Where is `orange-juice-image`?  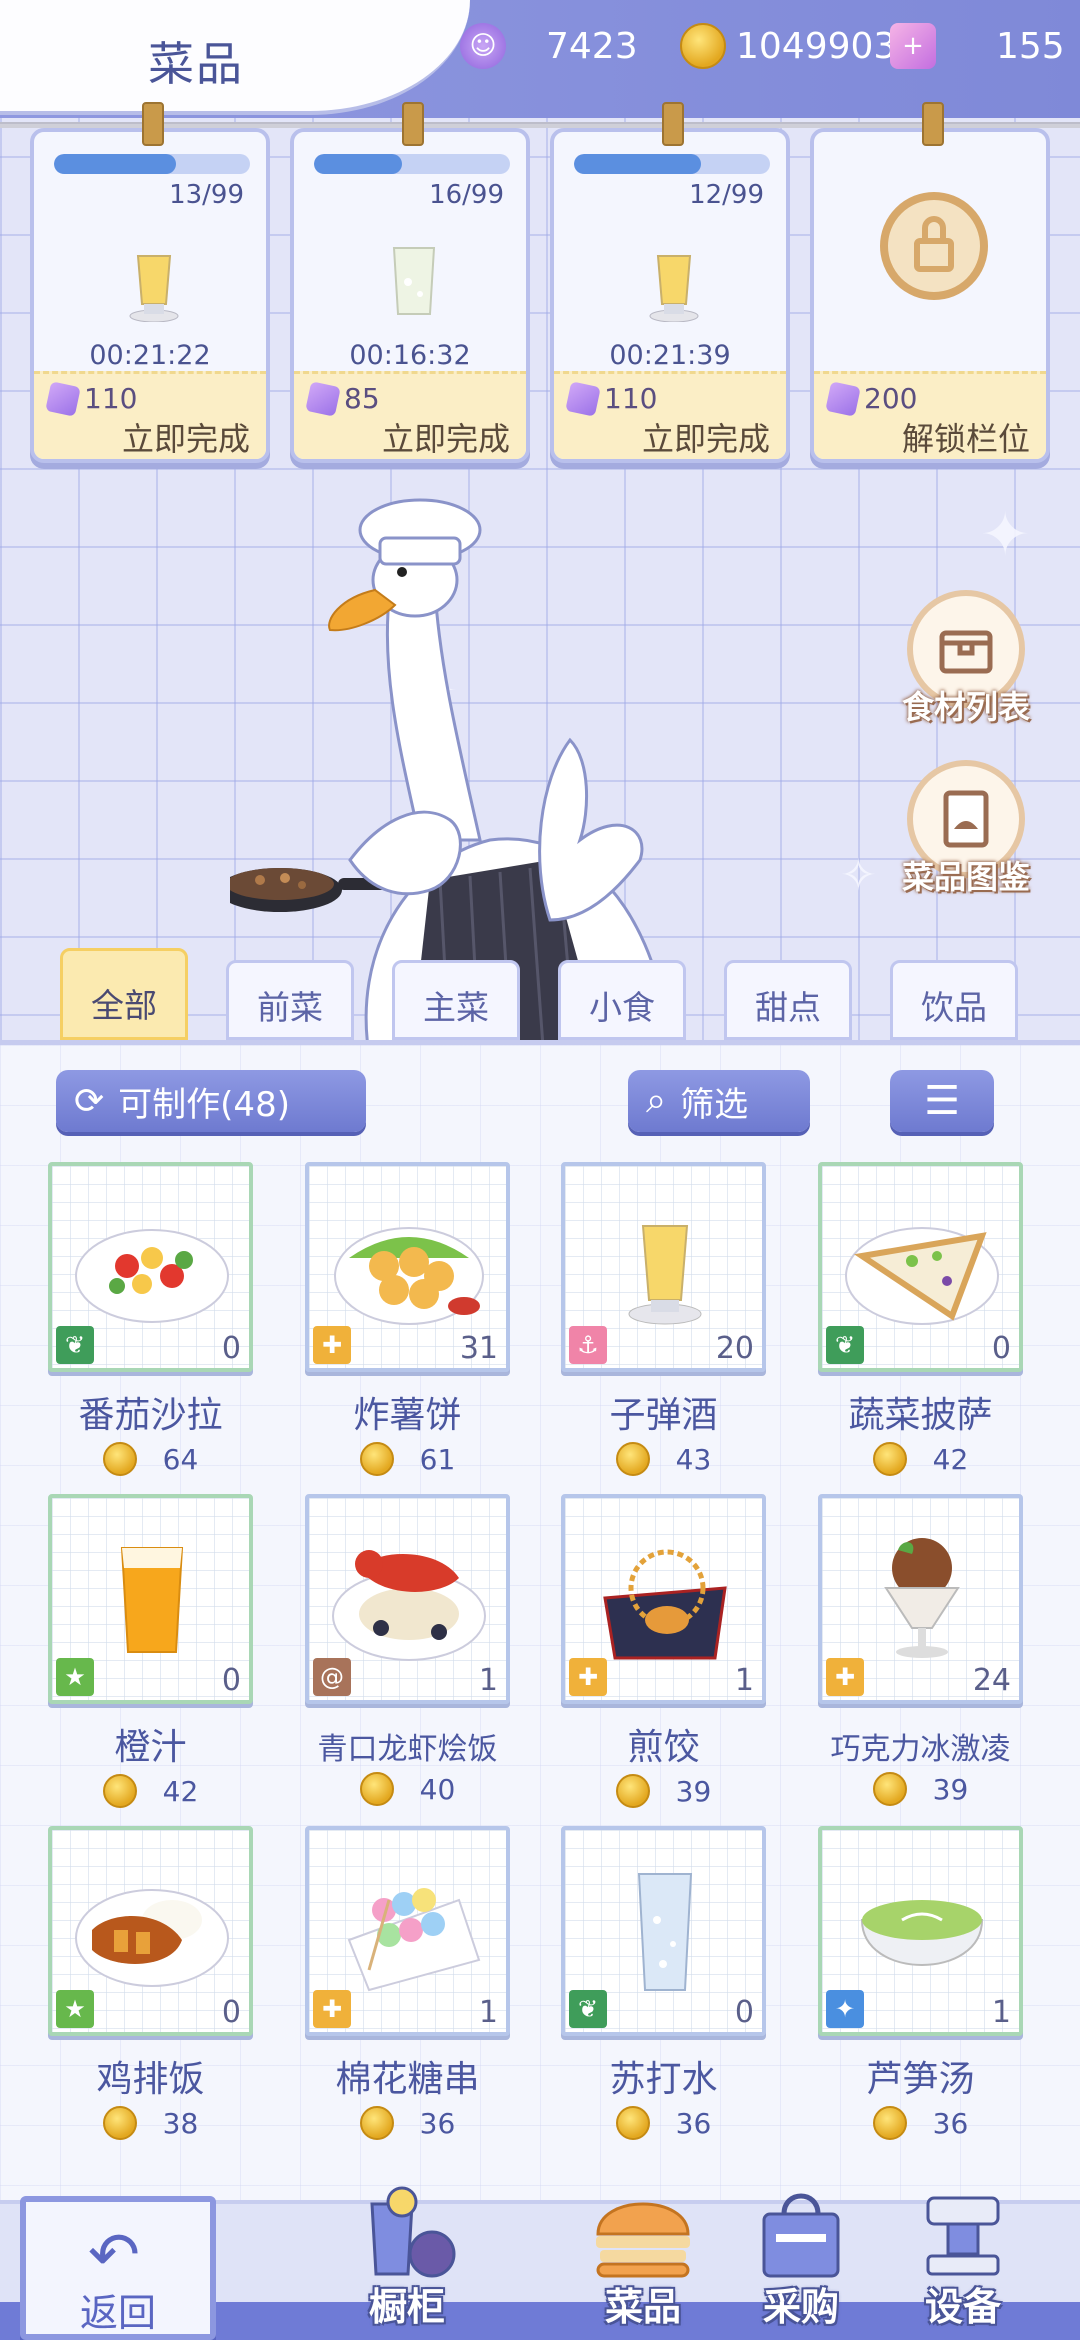 orange-juice-image is located at coordinates (152, 1600).